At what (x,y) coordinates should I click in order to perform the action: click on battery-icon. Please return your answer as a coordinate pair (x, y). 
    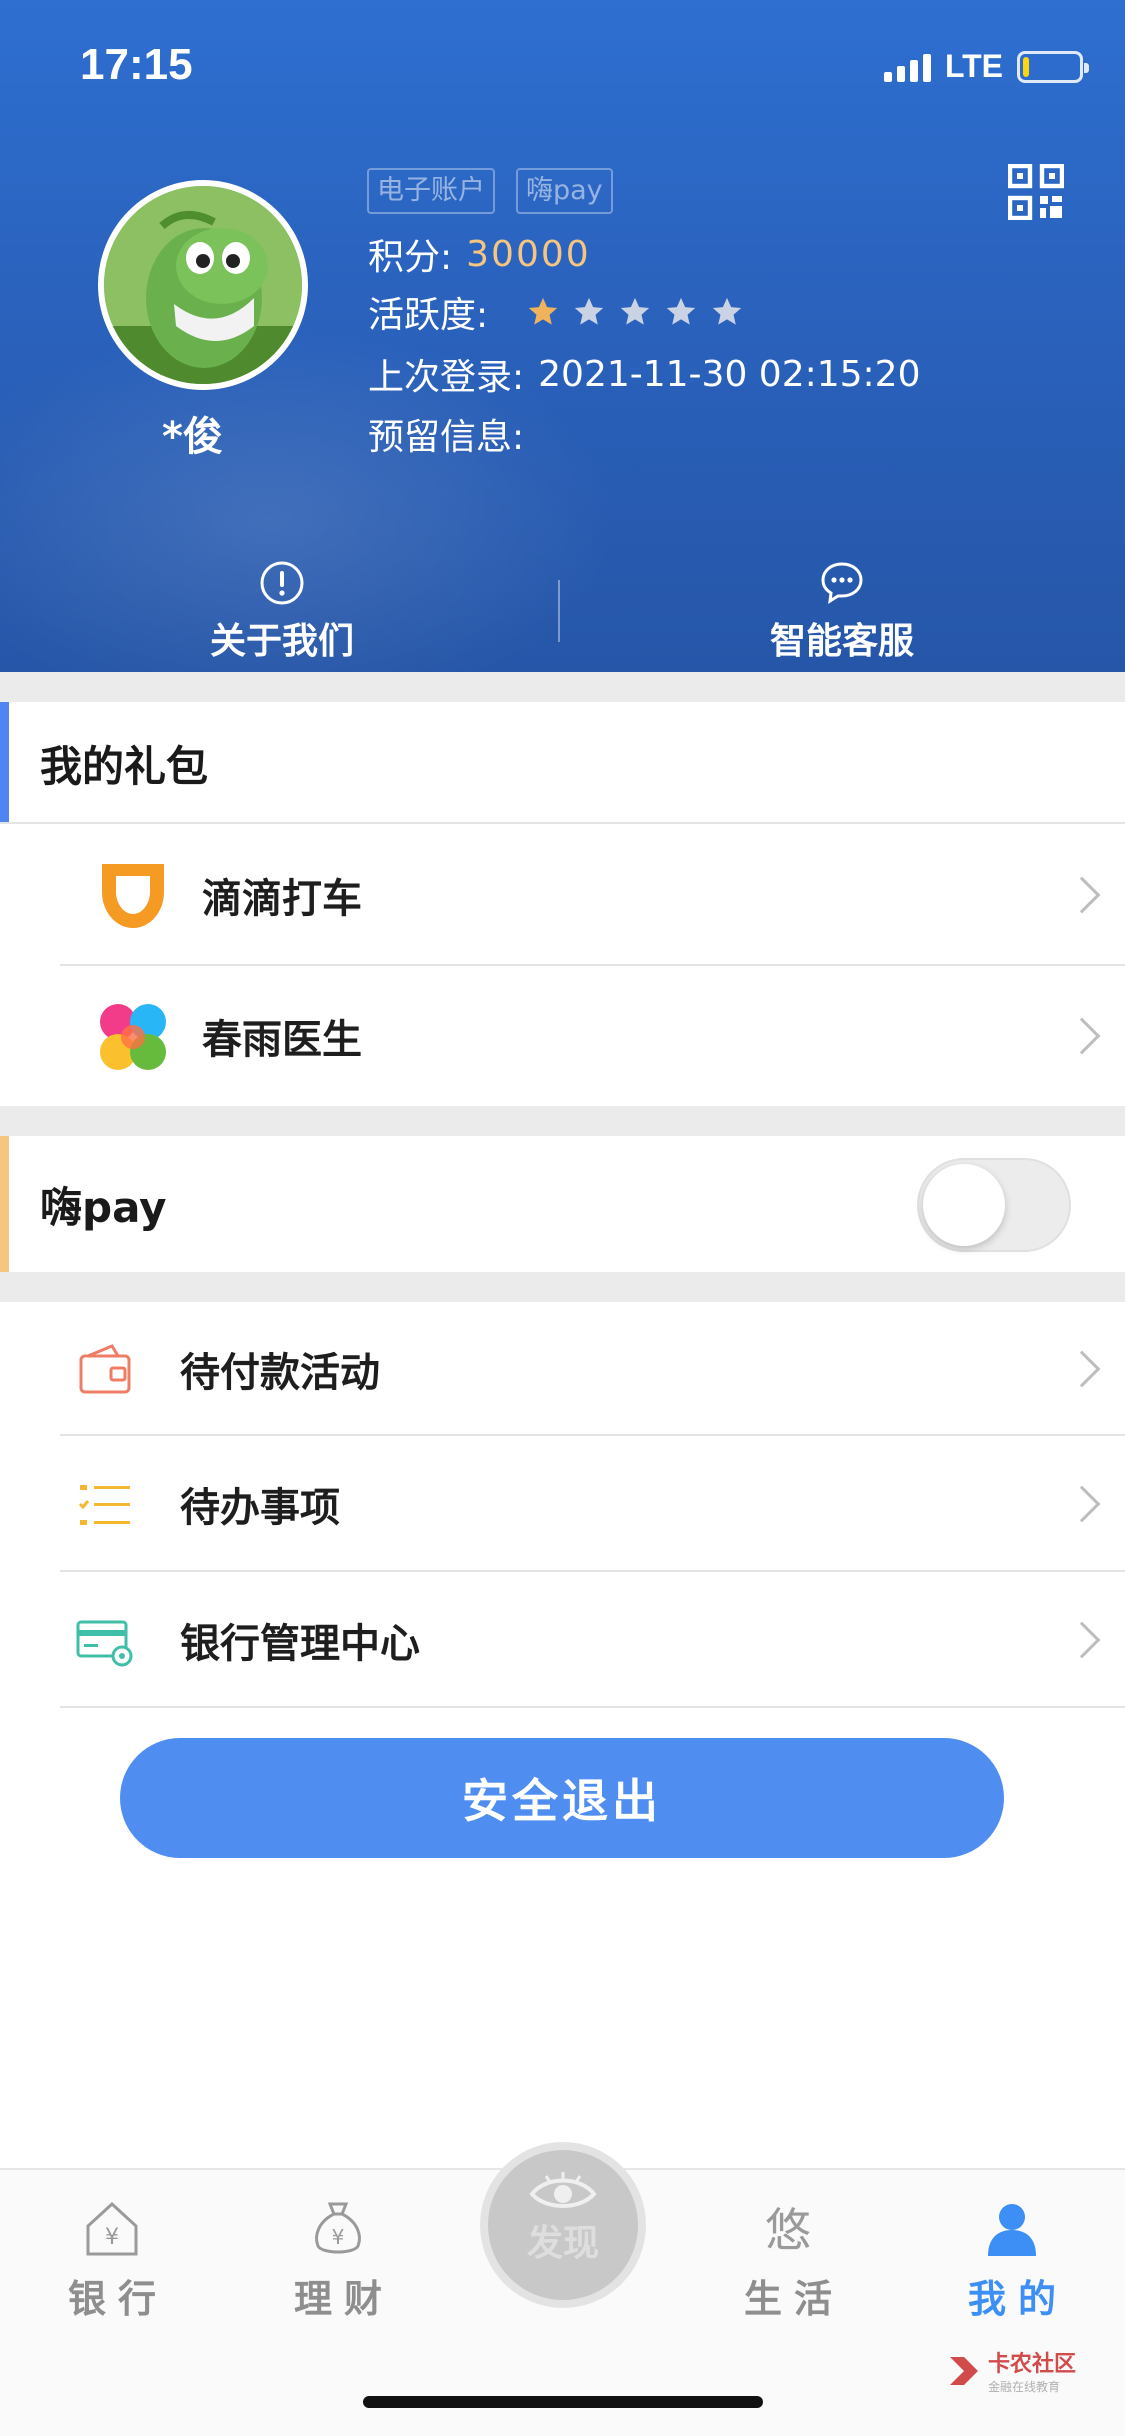
    Looking at the image, I should click on (1053, 66).